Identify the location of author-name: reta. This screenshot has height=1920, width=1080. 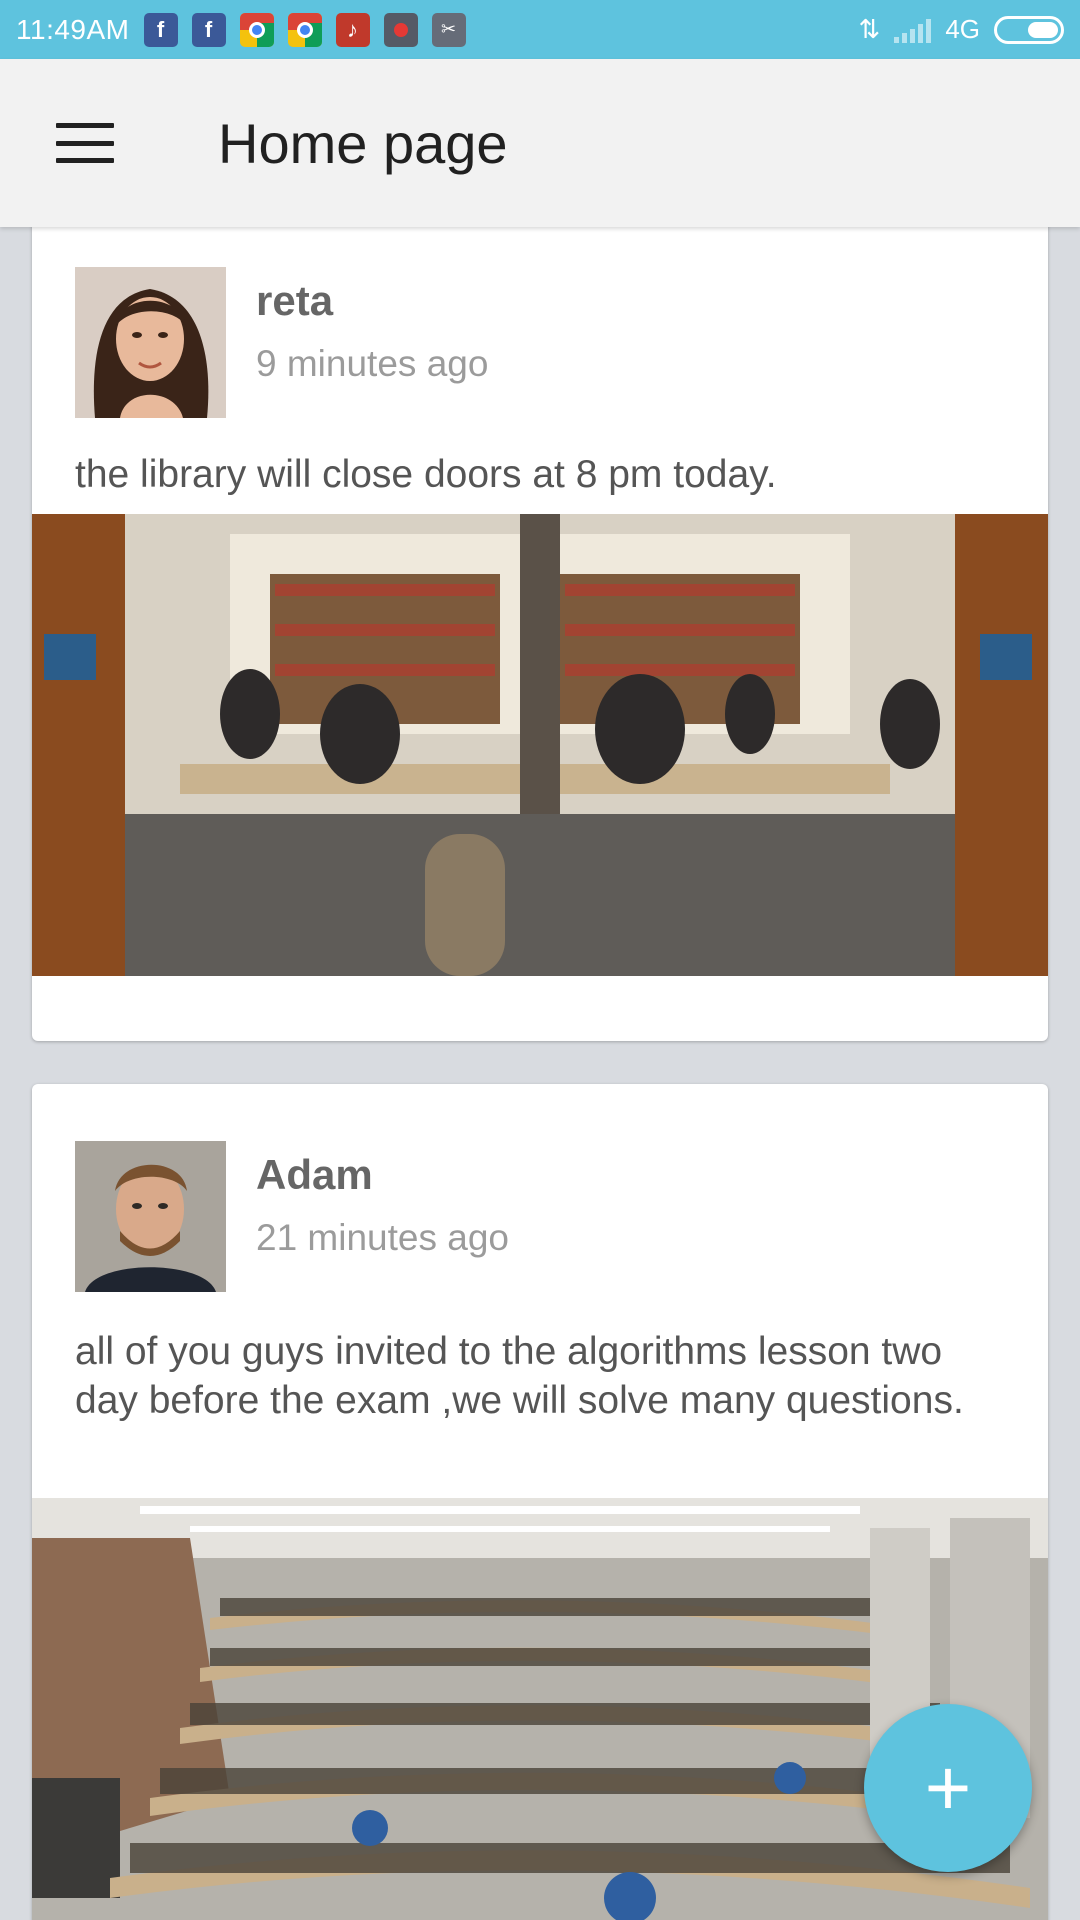
(372, 301).